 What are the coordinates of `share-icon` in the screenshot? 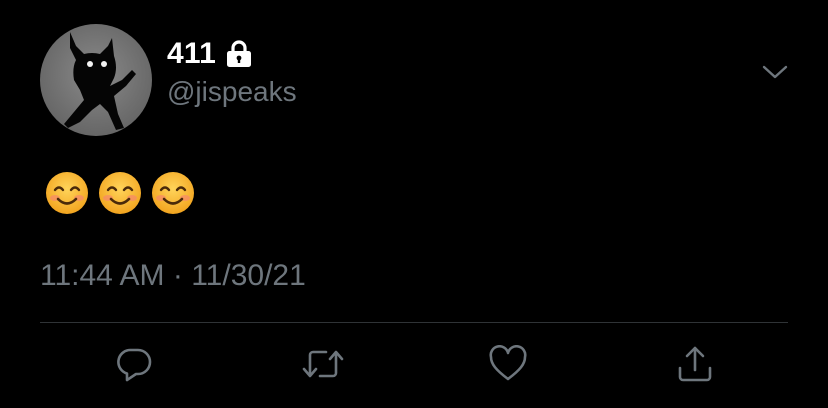 It's located at (695, 366).